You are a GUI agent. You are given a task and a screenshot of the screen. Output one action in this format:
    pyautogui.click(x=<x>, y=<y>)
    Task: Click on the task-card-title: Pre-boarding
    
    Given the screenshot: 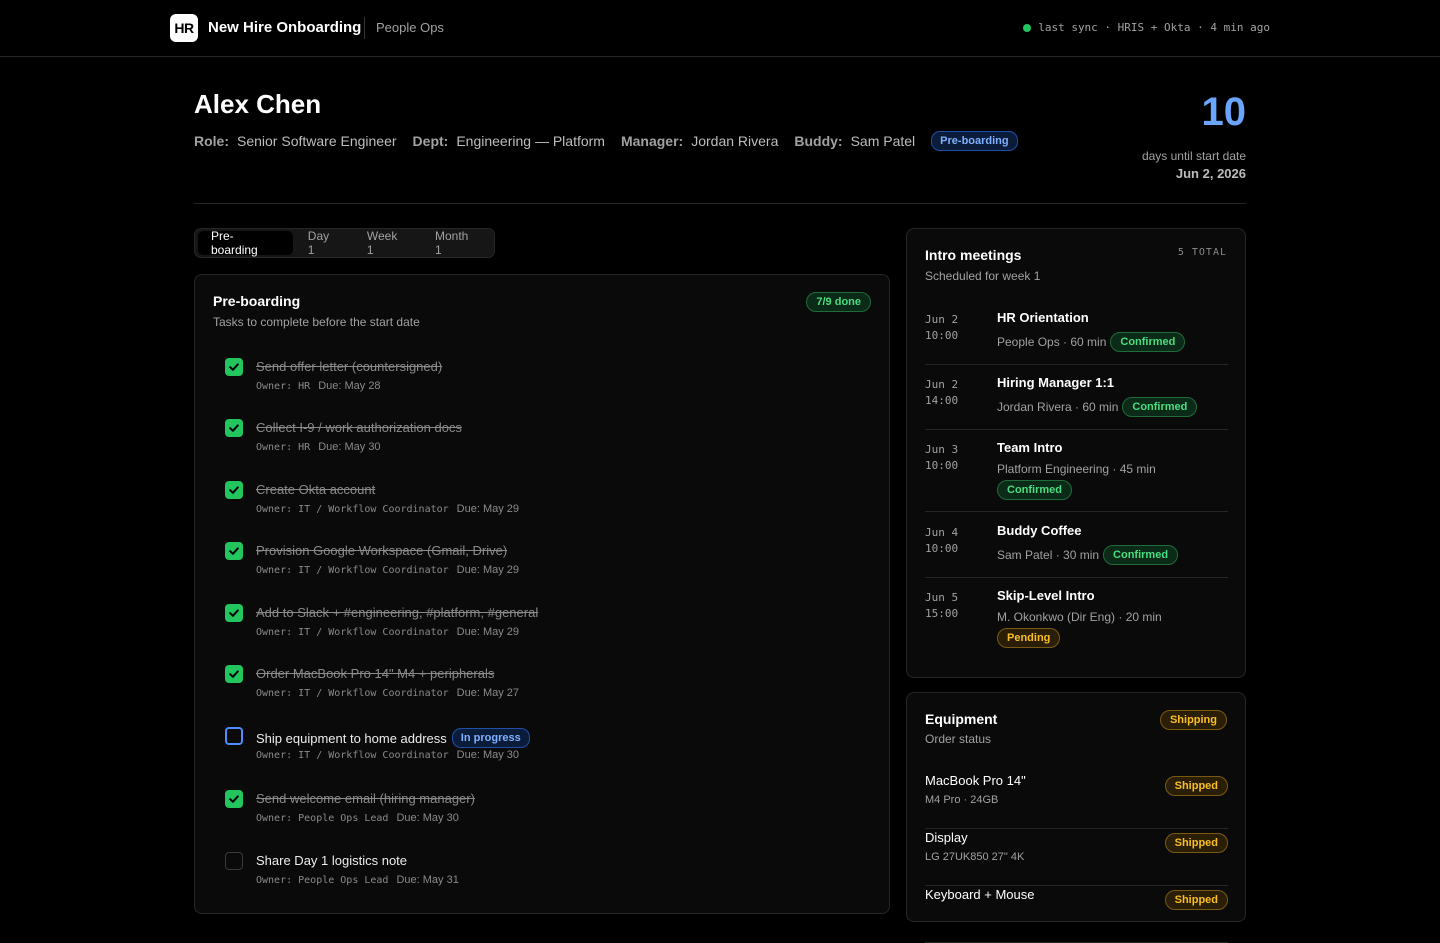 What is the action you would take?
    pyautogui.click(x=257, y=301)
    